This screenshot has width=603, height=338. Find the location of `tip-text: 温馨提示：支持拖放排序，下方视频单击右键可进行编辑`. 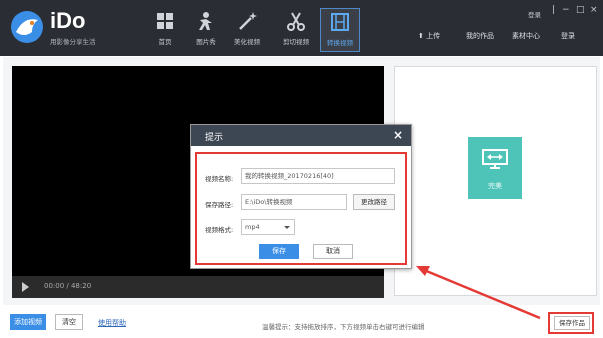

tip-text: 温馨提示：支持拖放排序，下方视频单击右键可进行编辑 is located at coordinates (343, 327).